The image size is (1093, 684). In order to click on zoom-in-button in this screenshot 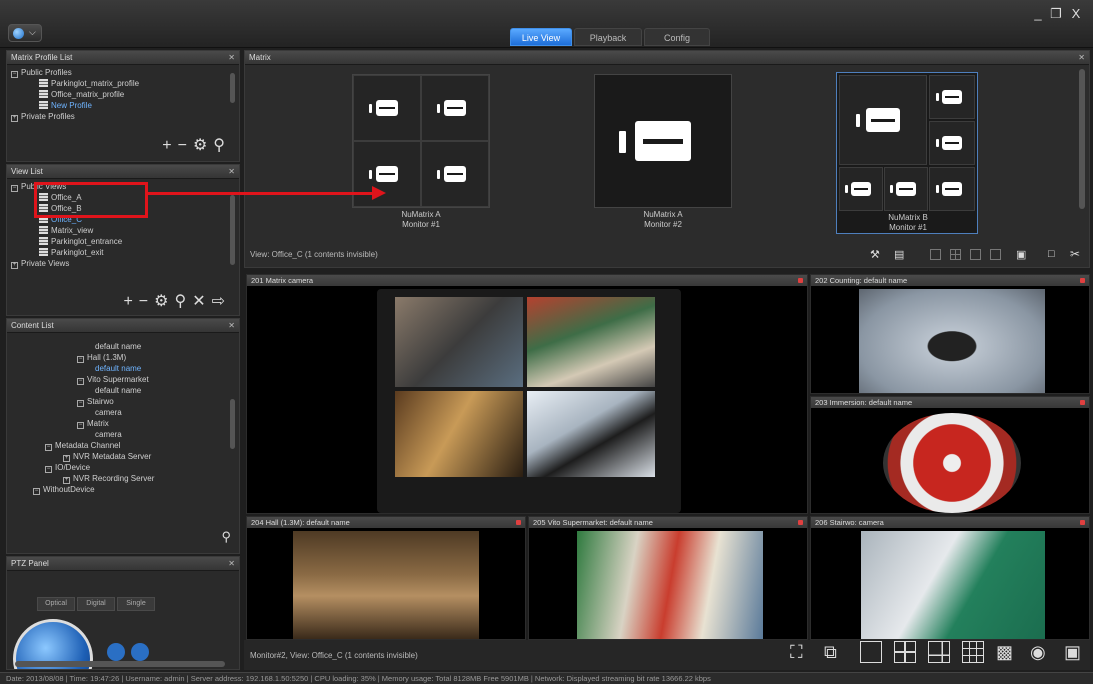, I will do `click(116, 652)`.